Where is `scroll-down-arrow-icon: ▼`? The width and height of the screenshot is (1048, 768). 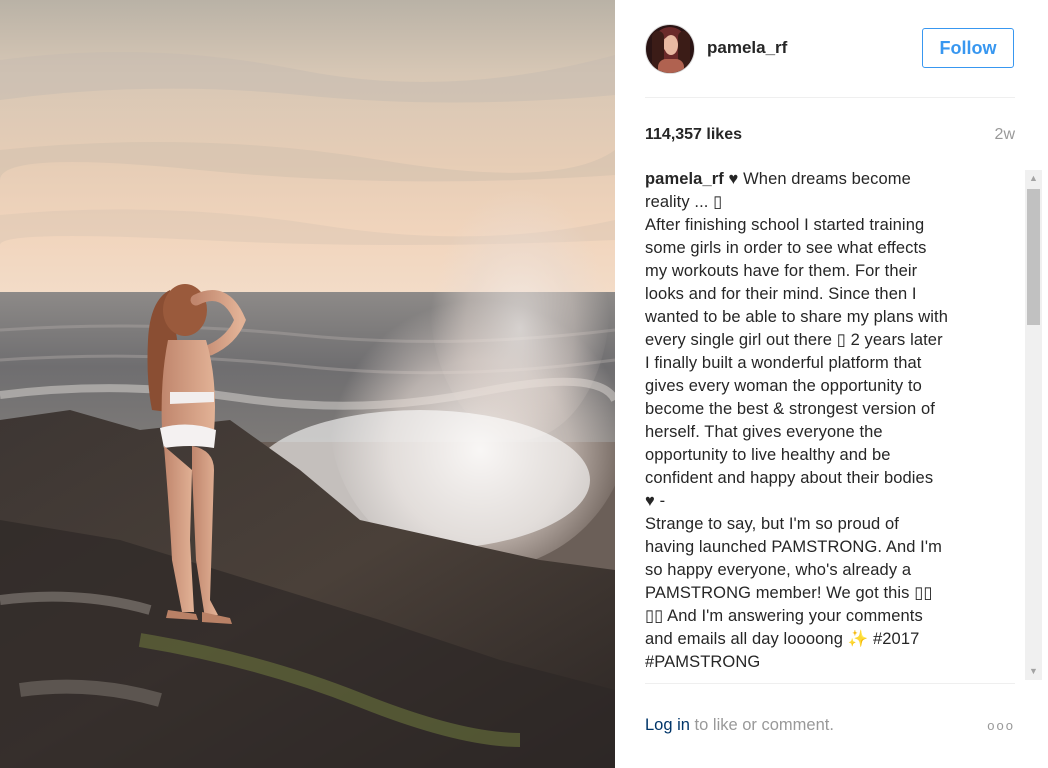 scroll-down-arrow-icon: ▼ is located at coordinates (1033, 671).